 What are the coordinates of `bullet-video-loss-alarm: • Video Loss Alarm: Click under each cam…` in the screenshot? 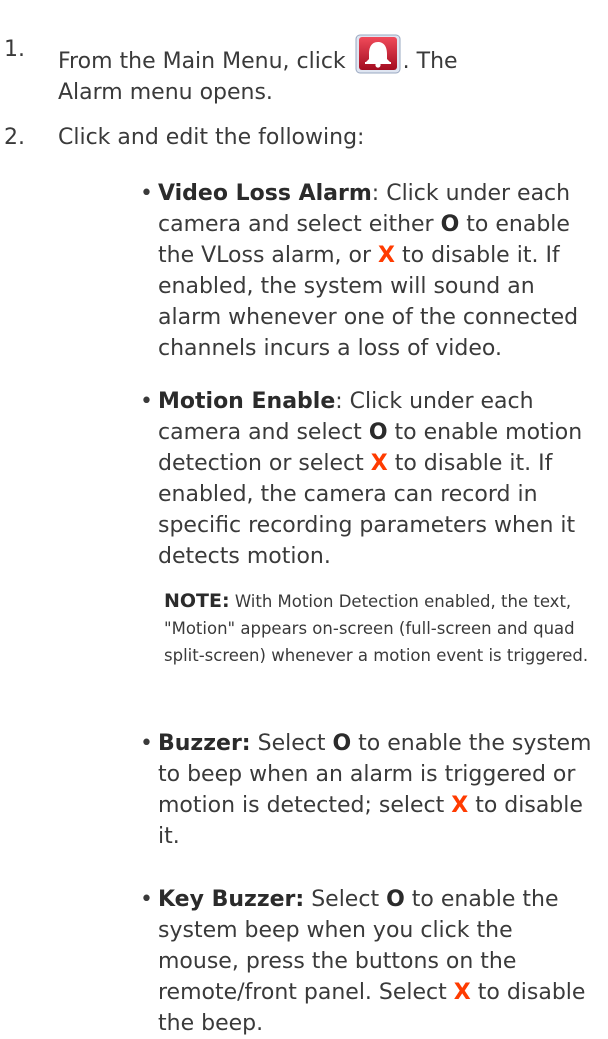 It's located at (367, 271).